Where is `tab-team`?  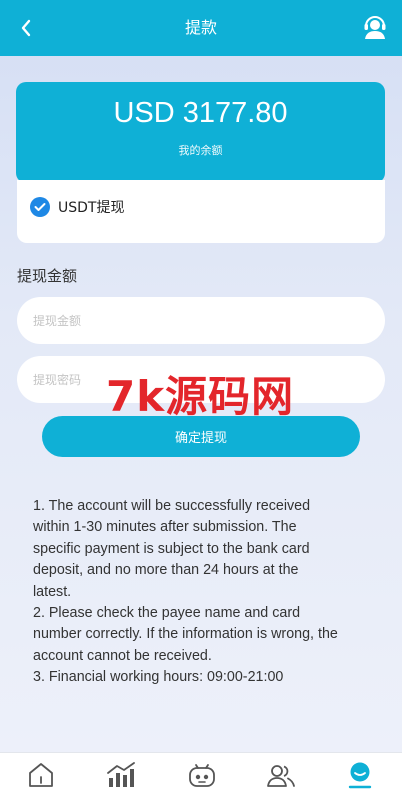
tab-team is located at coordinates (281, 775).